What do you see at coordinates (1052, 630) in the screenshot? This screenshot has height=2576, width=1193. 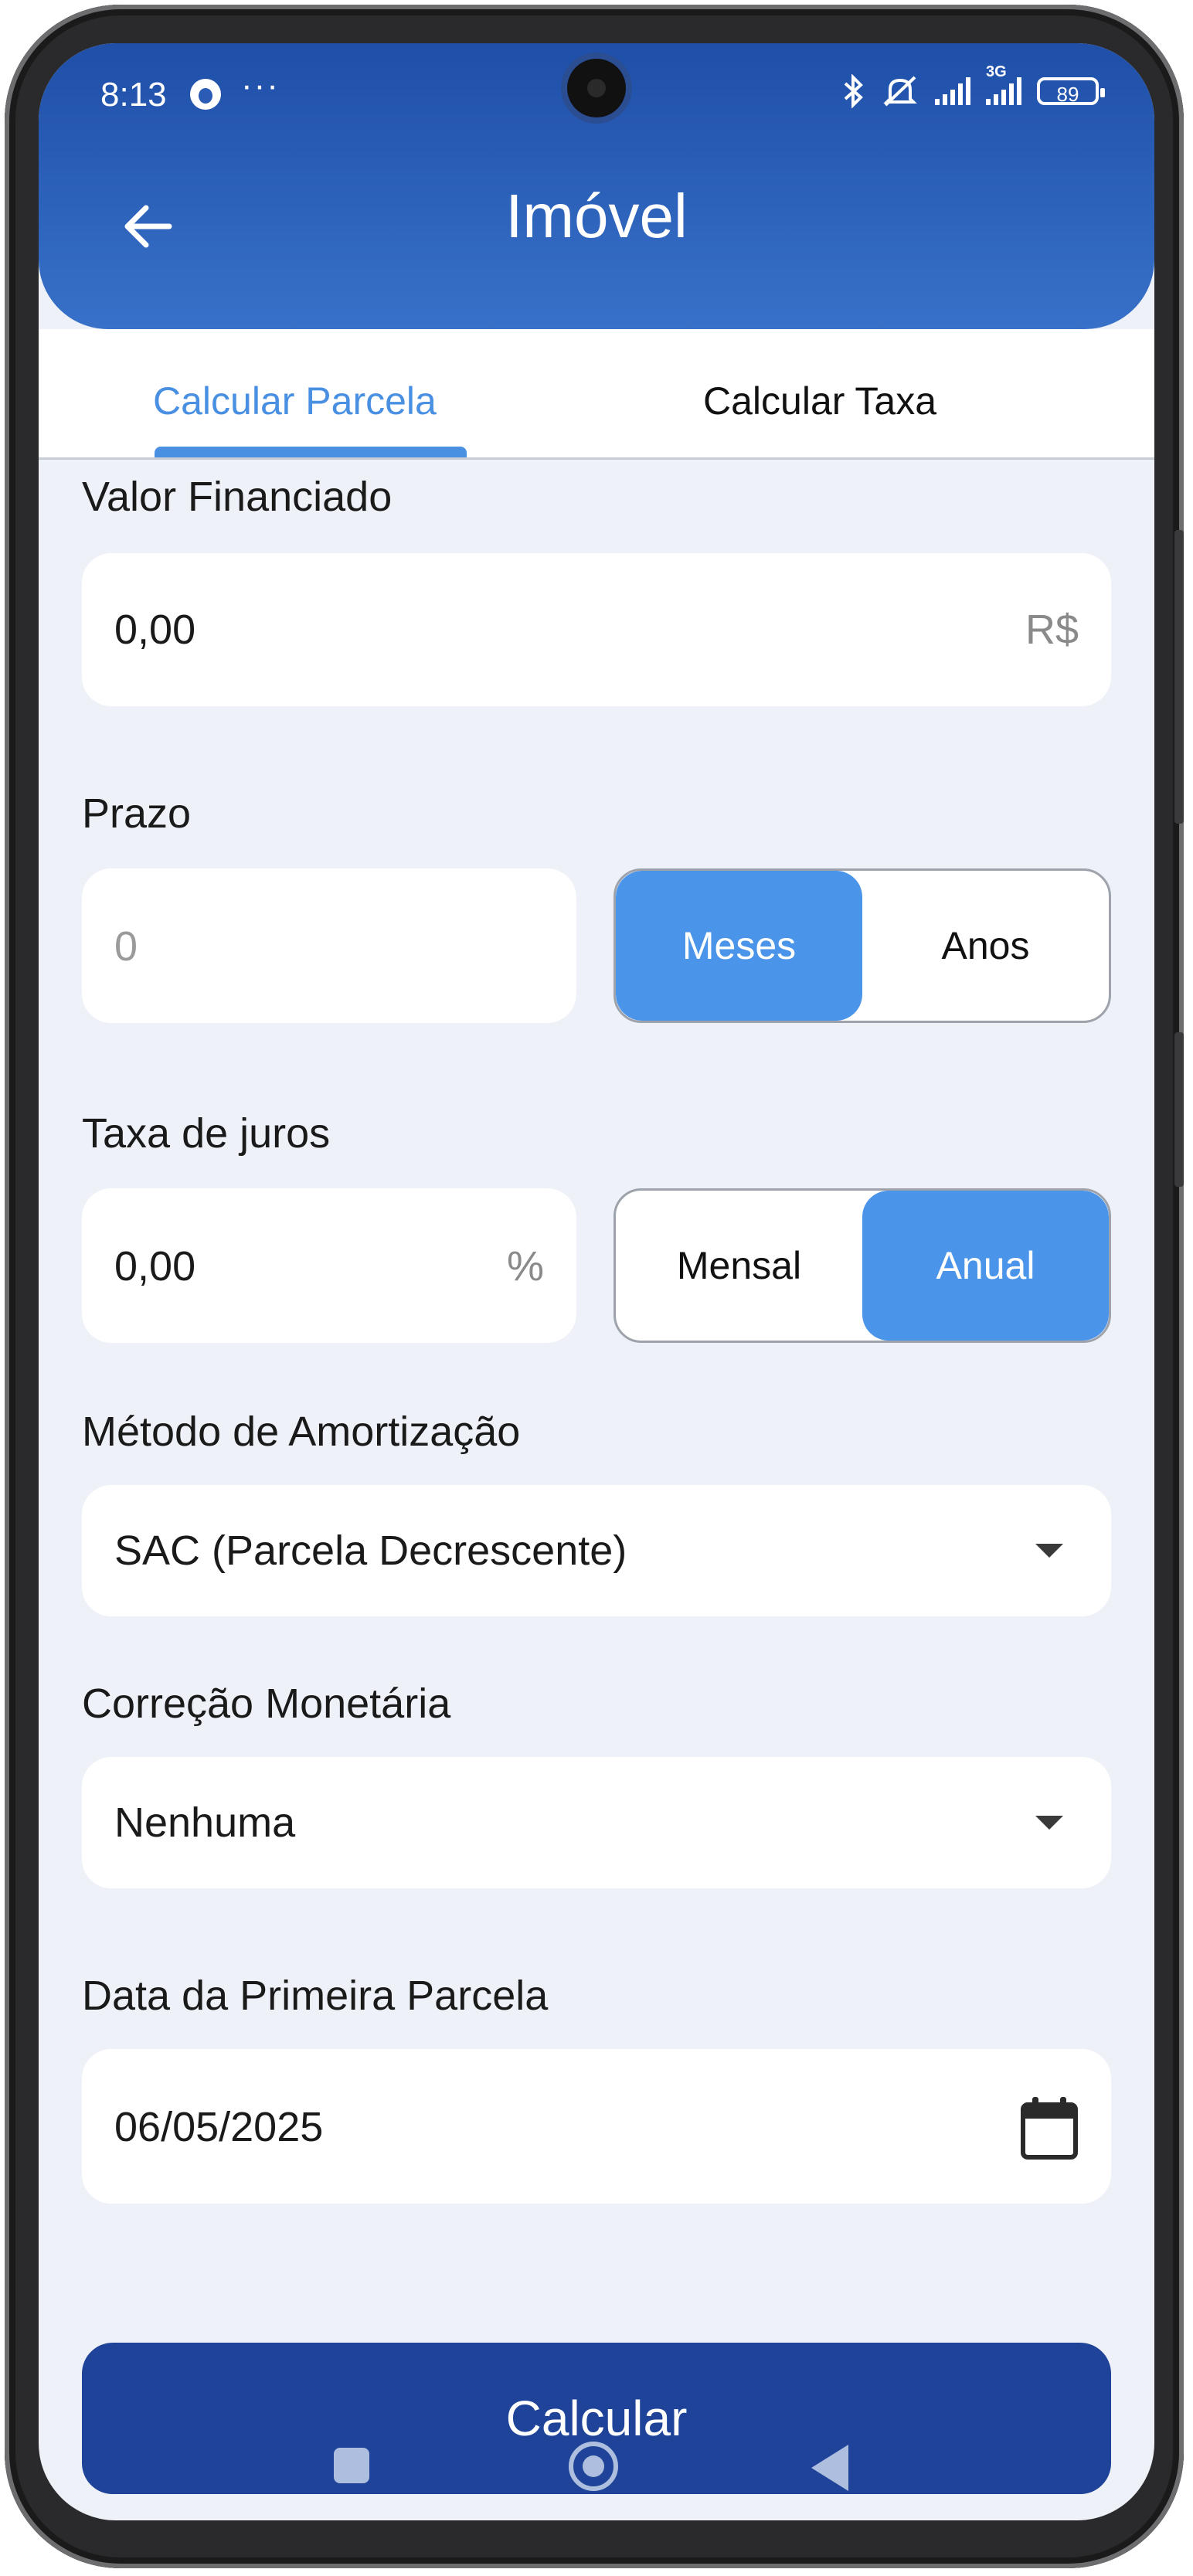 I see `currency-suffix: R$` at bounding box center [1052, 630].